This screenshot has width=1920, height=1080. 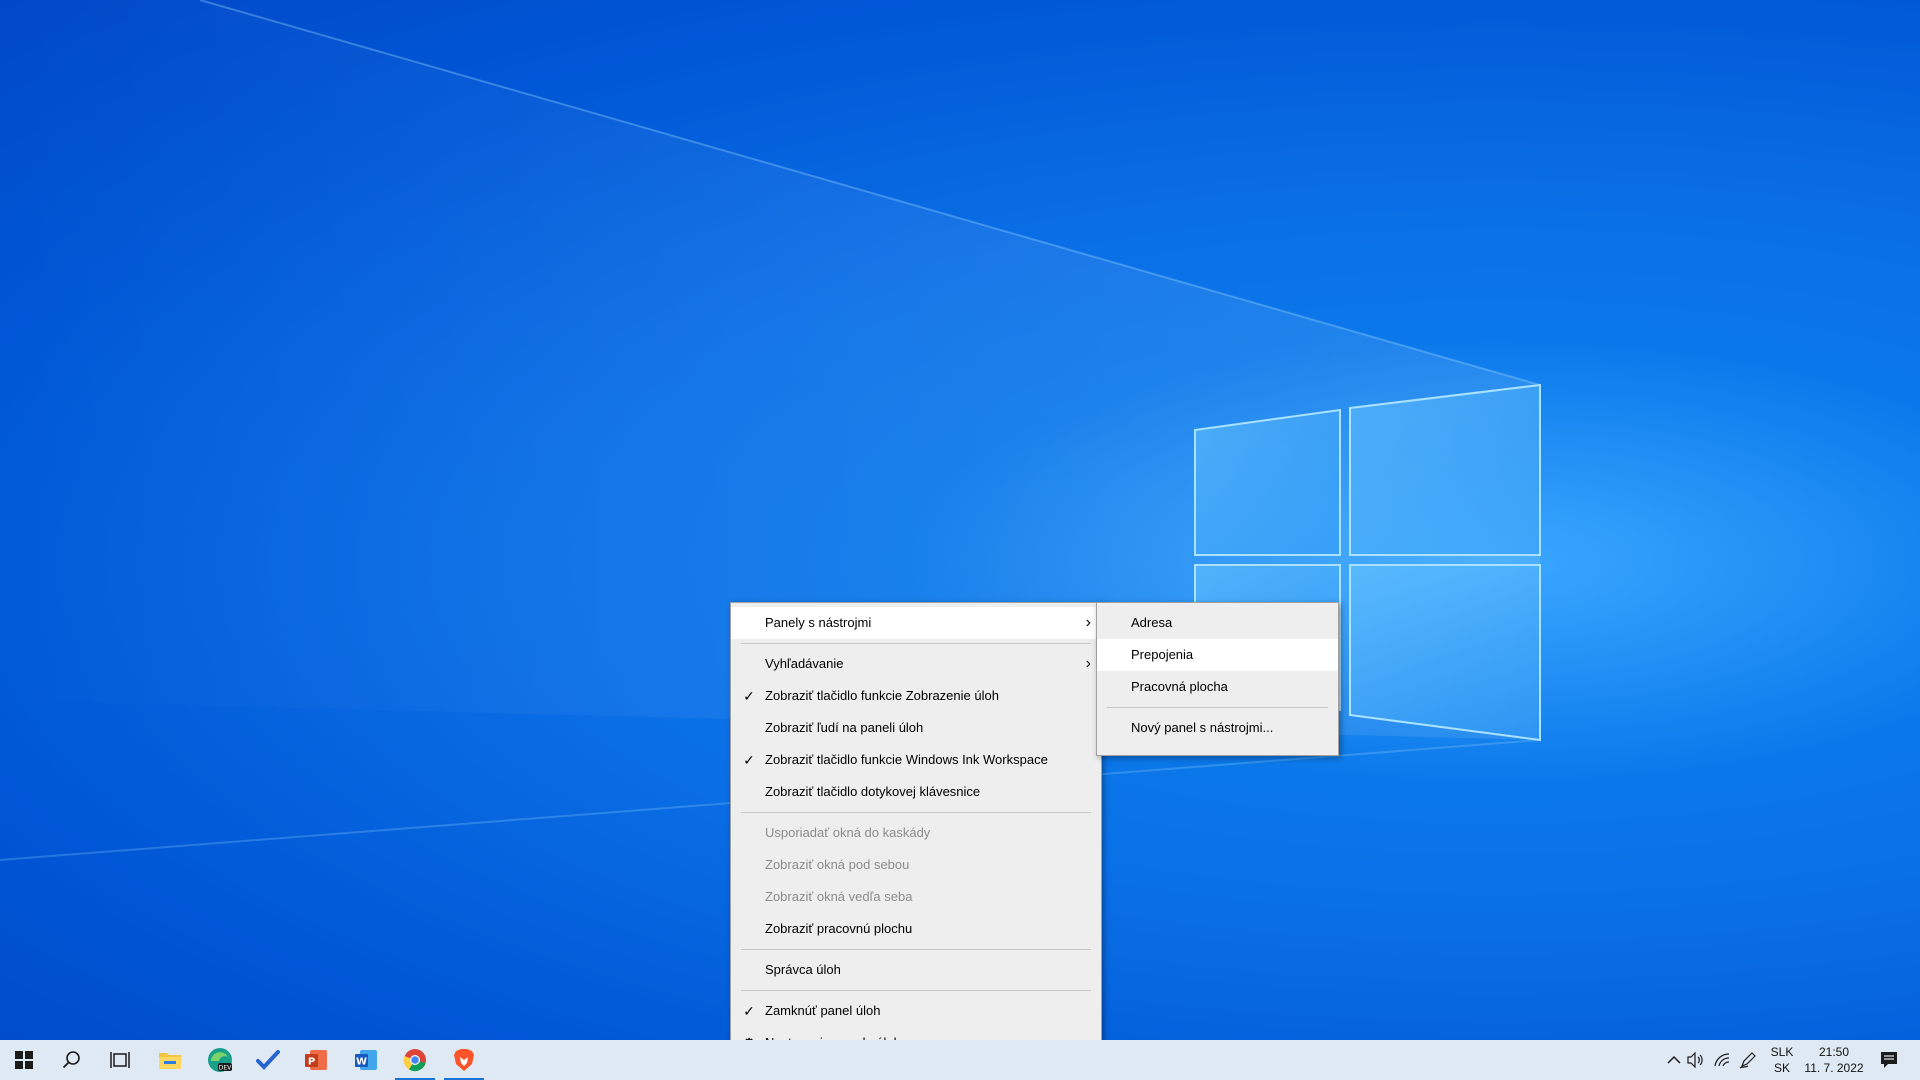 What do you see at coordinates (1217, 623) in the screenshot?
I see `submenu-item-address: Adresa` at bounding box center [1217, 623].